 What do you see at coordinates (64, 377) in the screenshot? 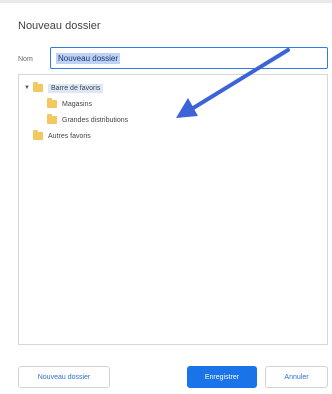
I see `new-folder-button: Nouveau dossier` at bounding box center [64, 377].